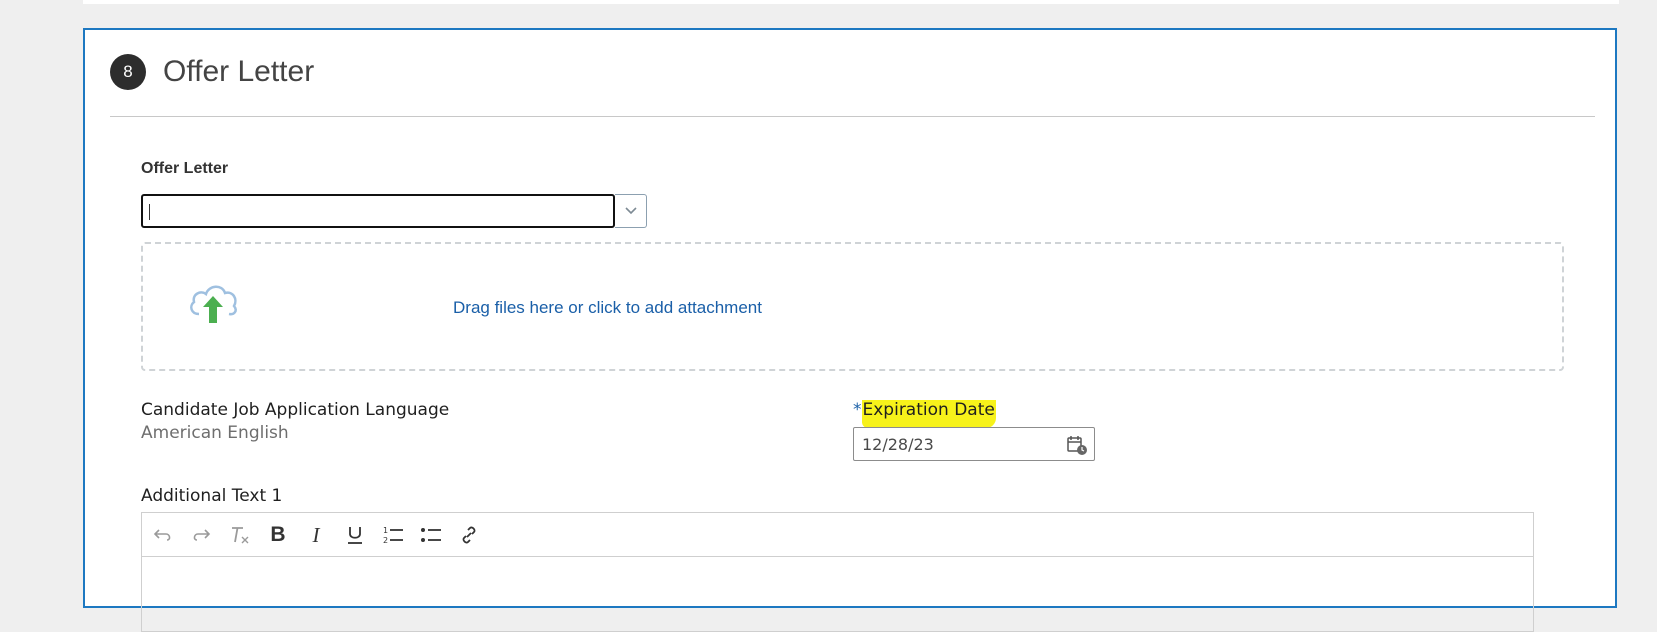  Describe the element at coordinates (1077, 445) in the screenshot. I see `calendar-icon` at that location.